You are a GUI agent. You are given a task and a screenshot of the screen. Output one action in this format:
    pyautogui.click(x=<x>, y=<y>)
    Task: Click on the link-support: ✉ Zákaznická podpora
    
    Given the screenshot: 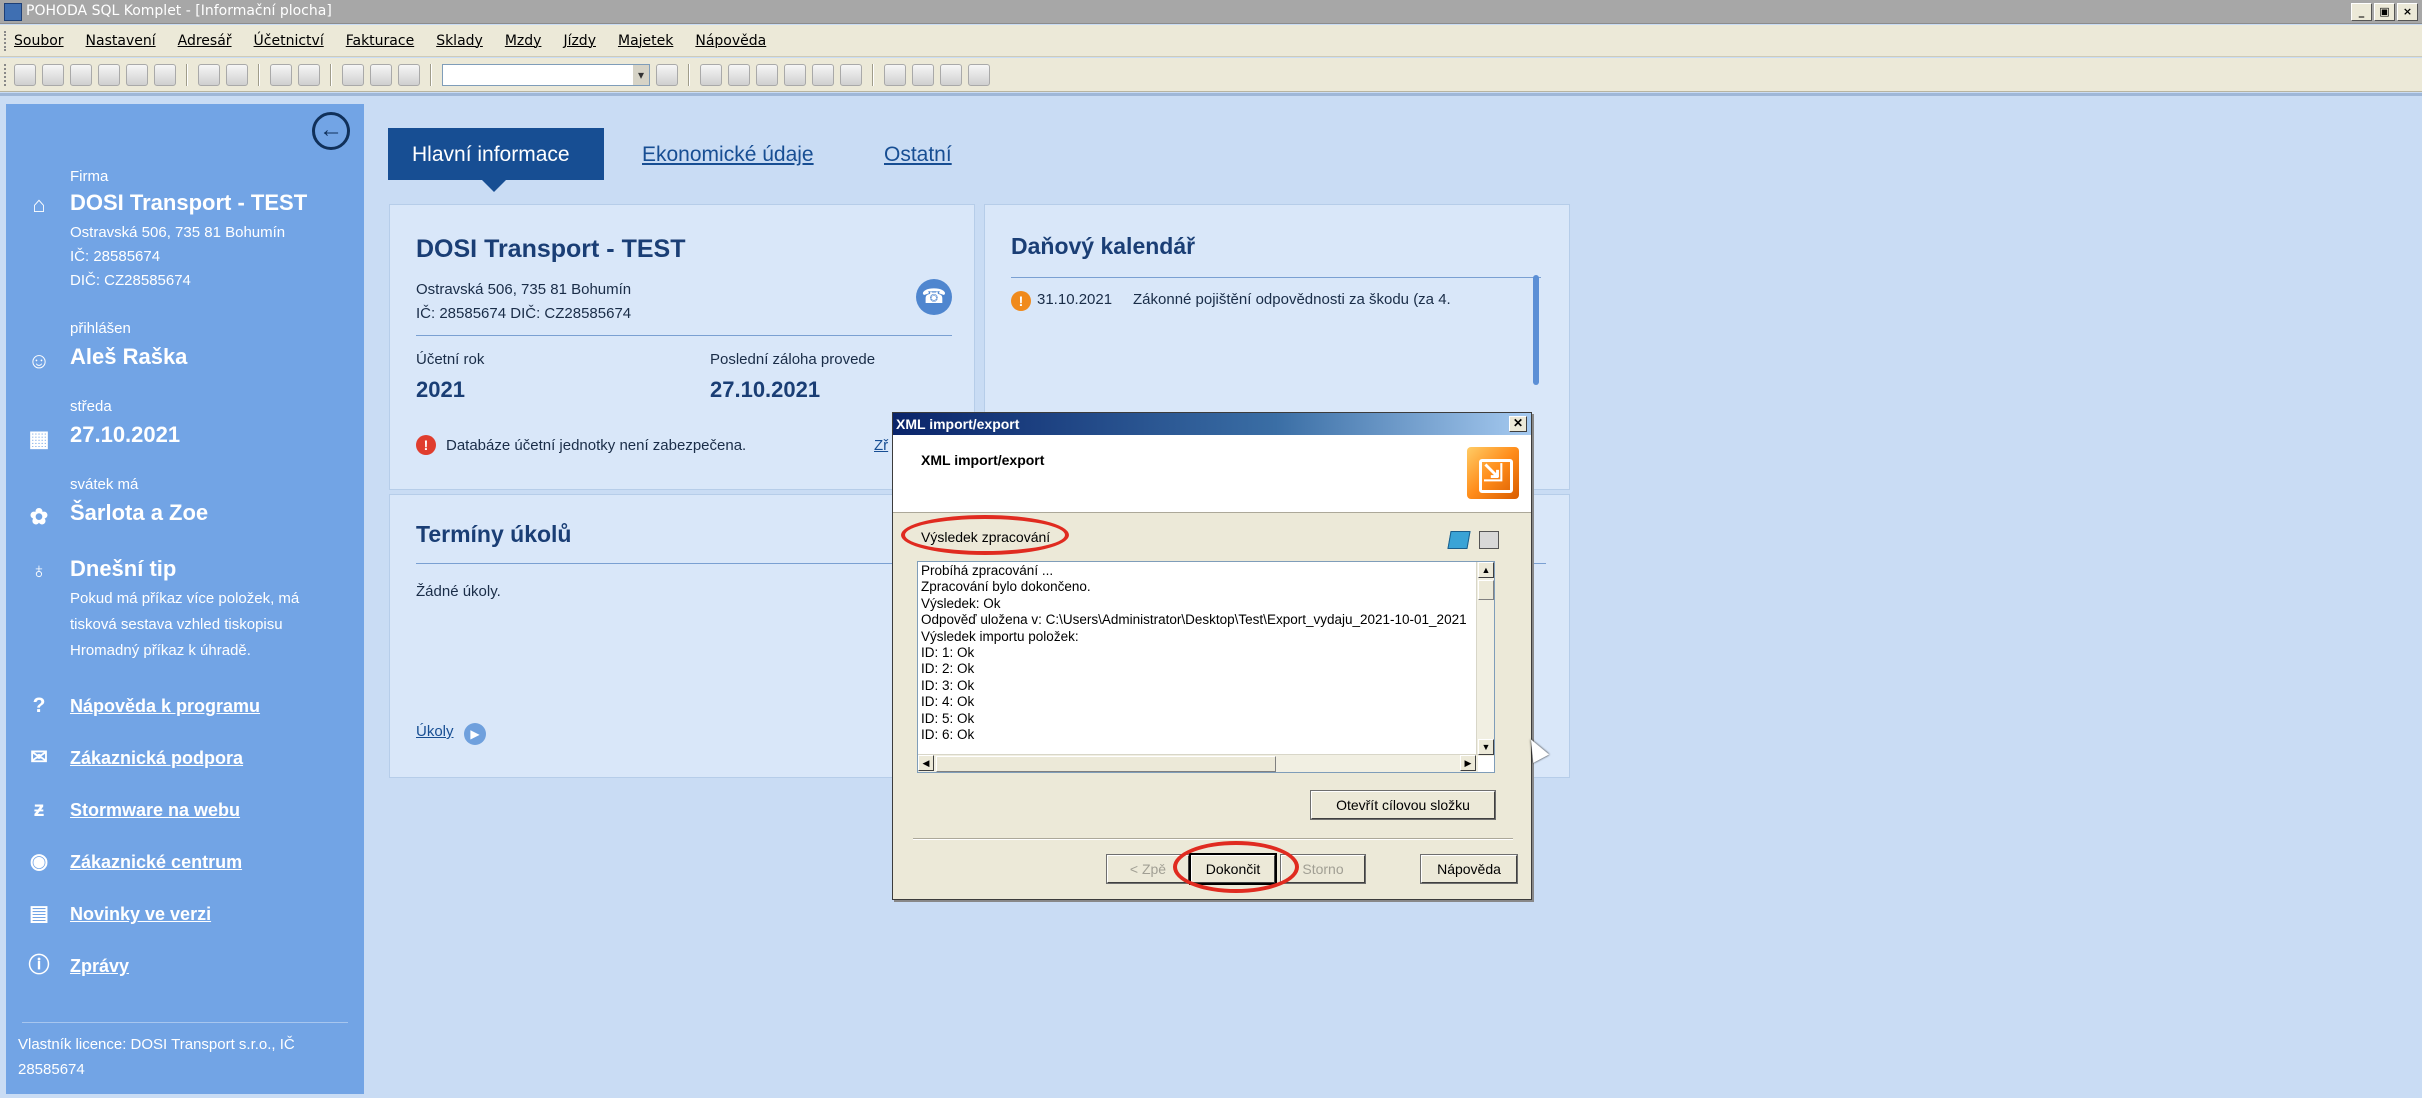 What is the action you would take?
    pyautogui.click(x=185, y=758)
    